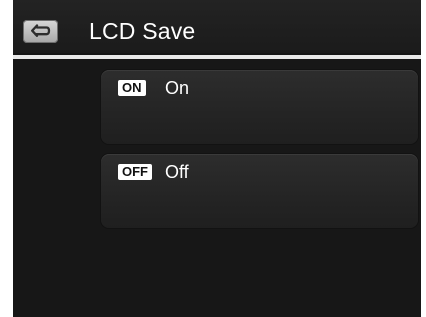  I want to click on back-button, so click(40, 31).